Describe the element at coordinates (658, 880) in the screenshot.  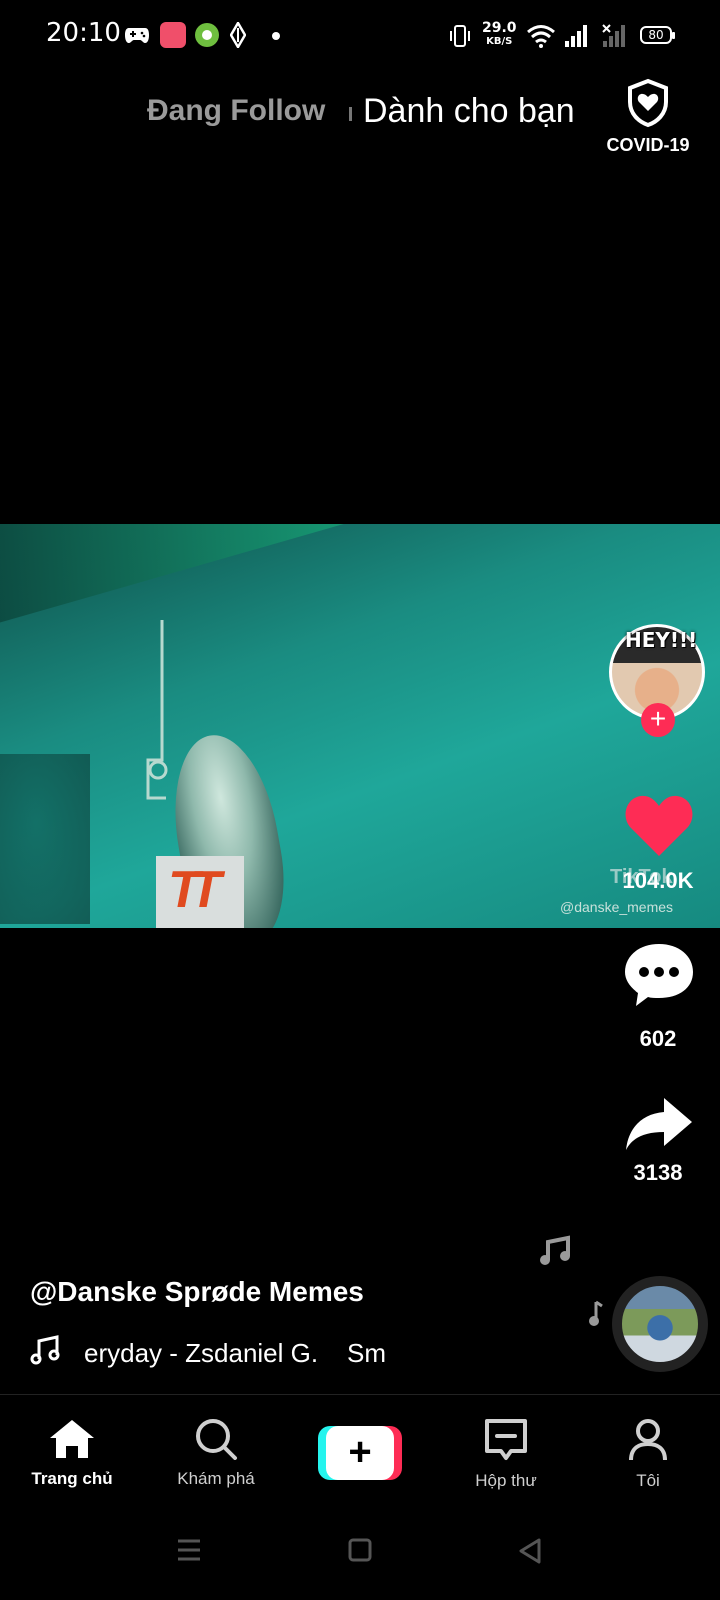
I see `like-count: 104.0K` at that location.